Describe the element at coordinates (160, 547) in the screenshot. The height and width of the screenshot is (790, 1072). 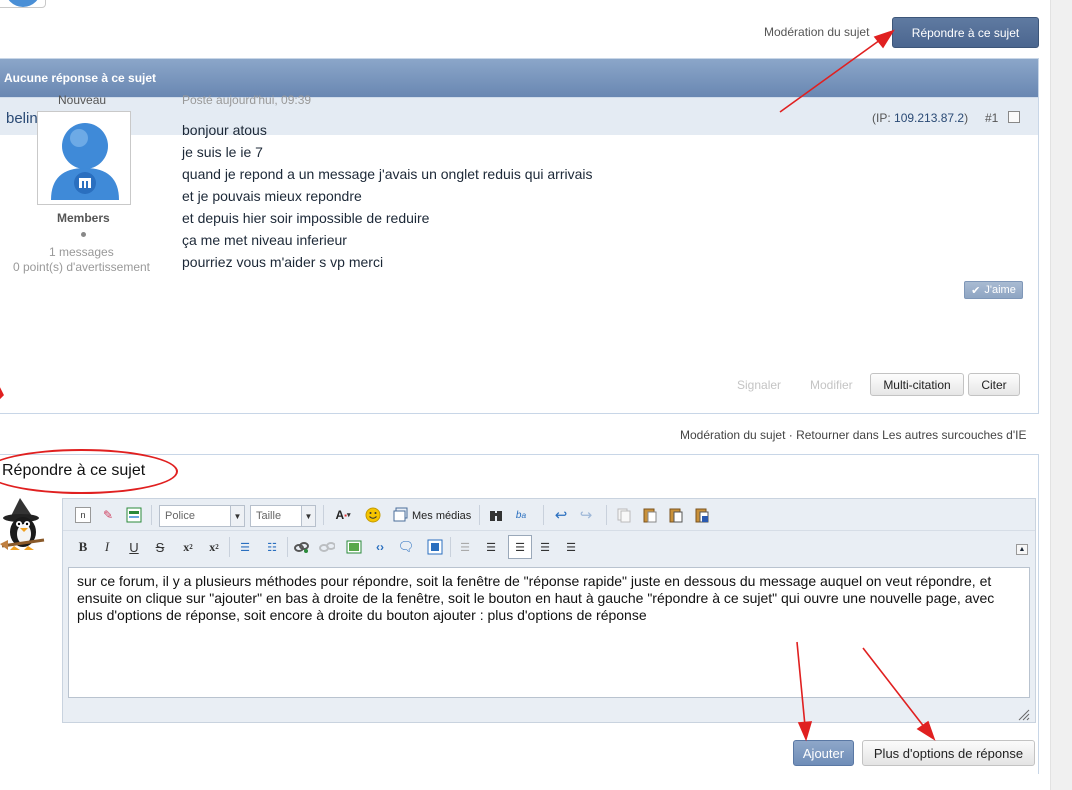
I see `strikethrough-icon: S` at that location.